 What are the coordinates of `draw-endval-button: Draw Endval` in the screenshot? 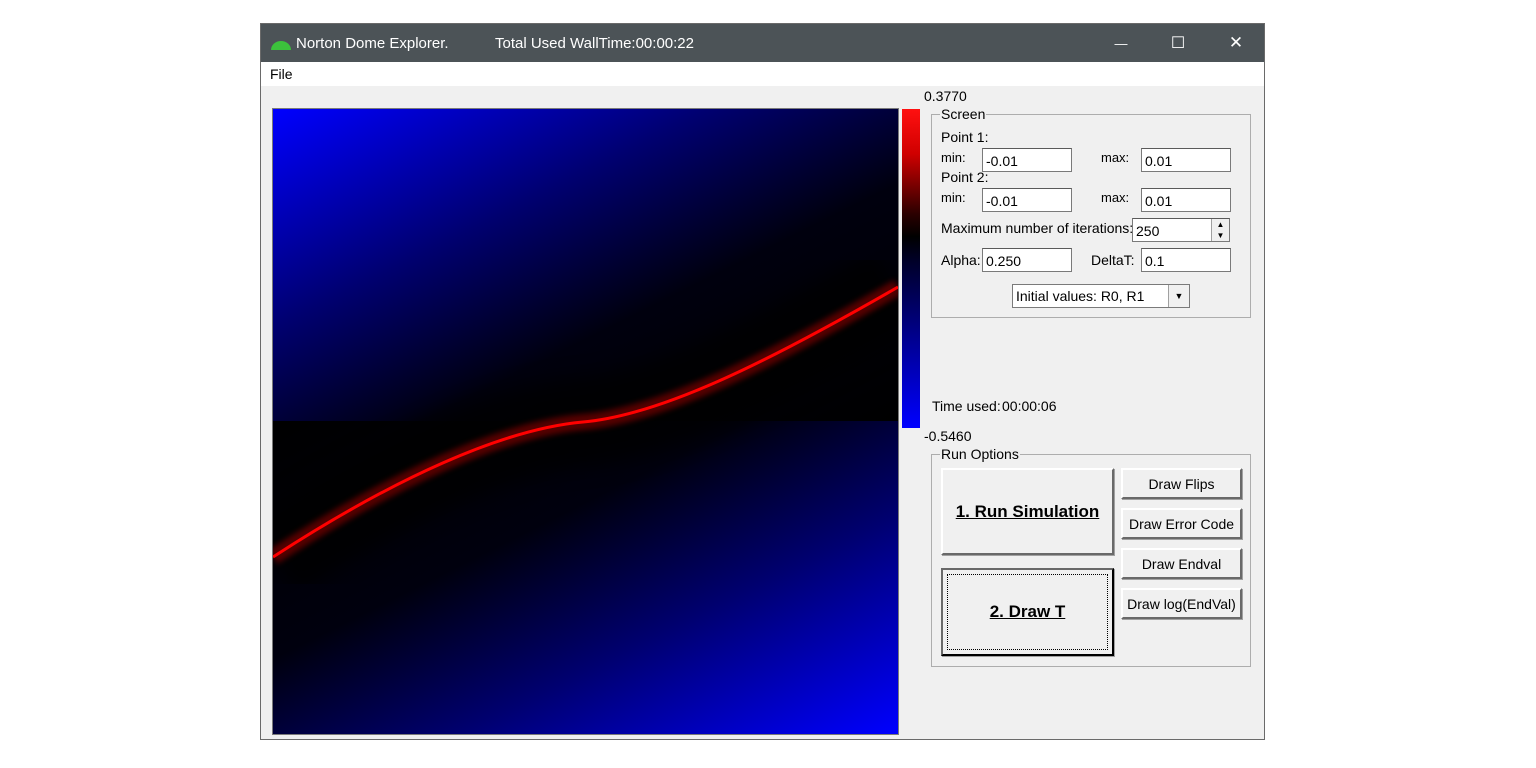 It's located at (1181, 563).